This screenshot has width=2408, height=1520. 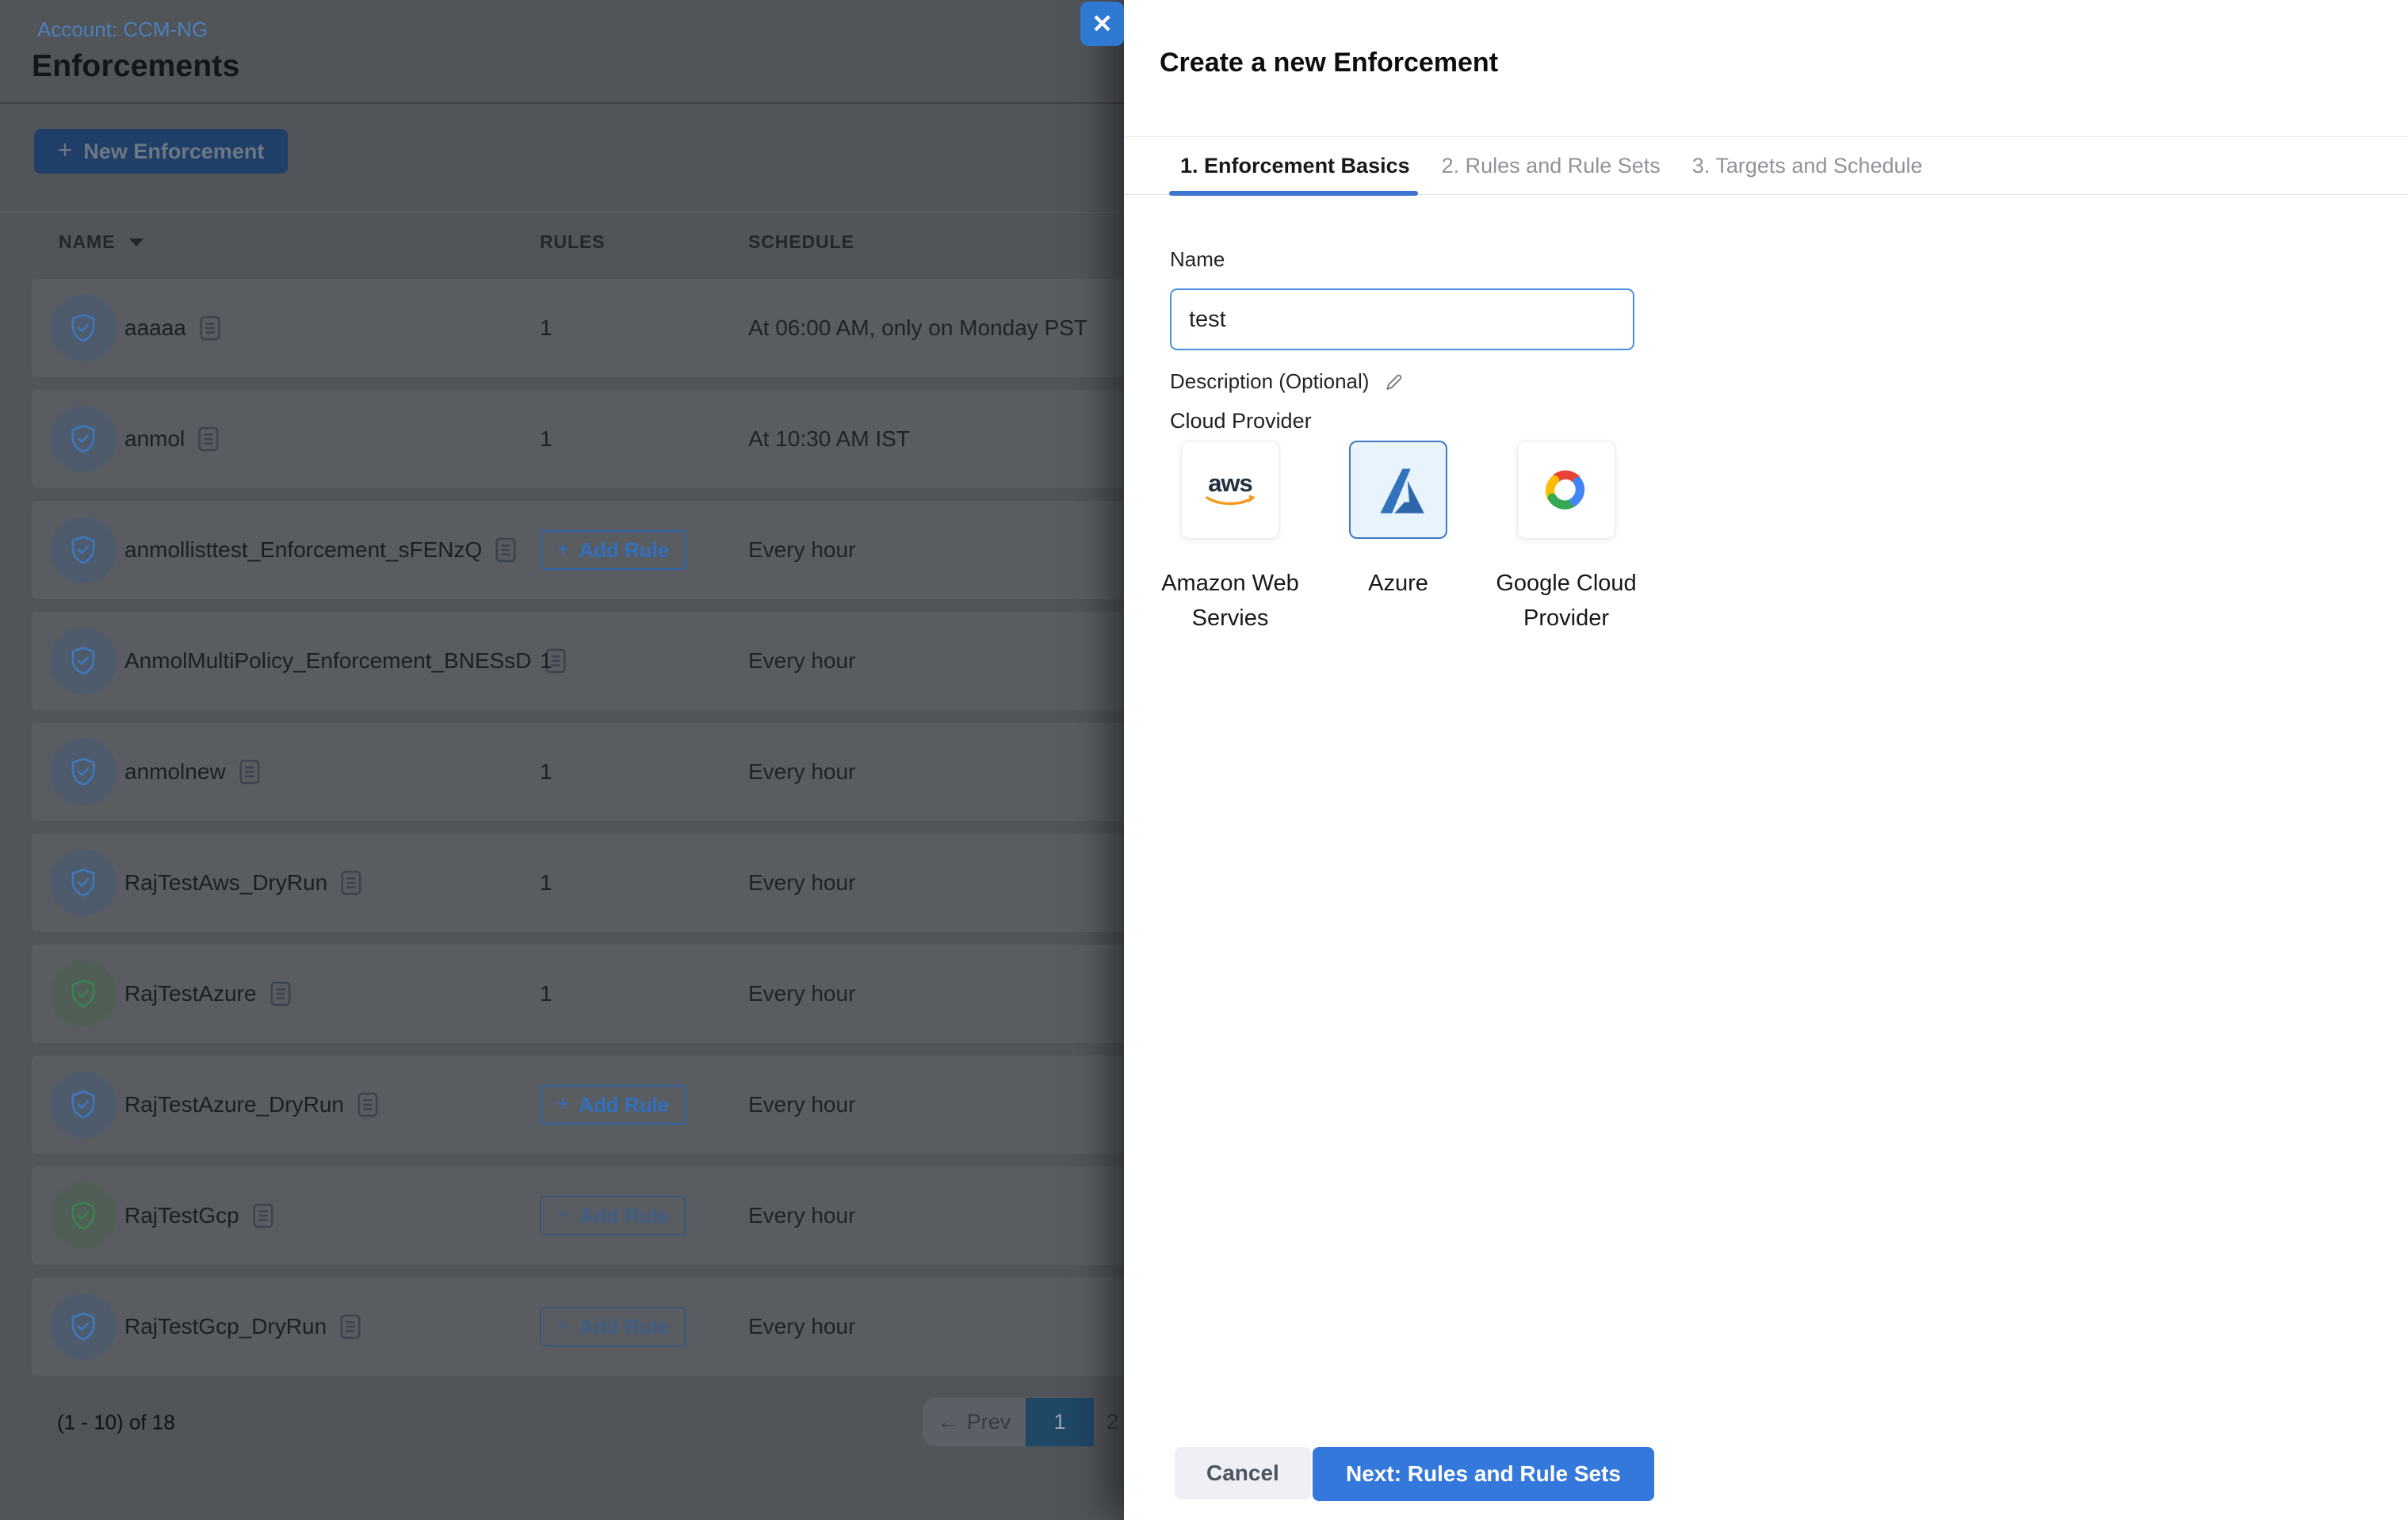 I want to click on edit-description-pencil-icon, so click(x=1394, y=382).